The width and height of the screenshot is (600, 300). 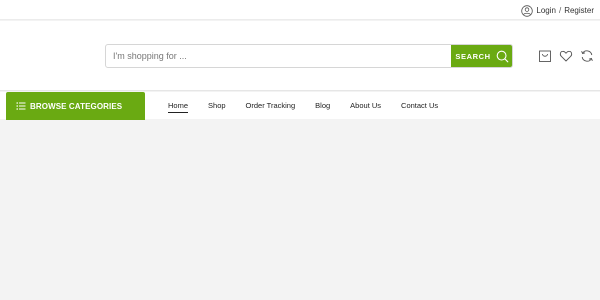 What do you see at coordinates (545, 56) in the screenshot?
I see `cart-icon` at bounding box center [545, 56].